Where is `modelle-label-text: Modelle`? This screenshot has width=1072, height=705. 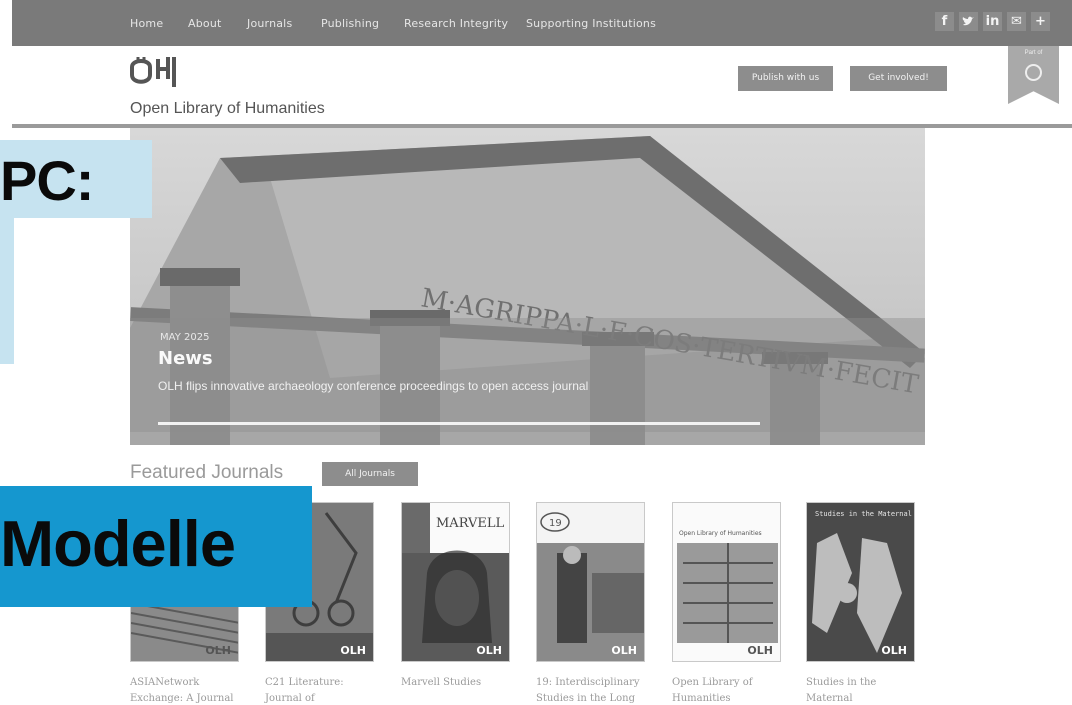 modelle-label-text: Modelle is located at coordinates (118, 543).